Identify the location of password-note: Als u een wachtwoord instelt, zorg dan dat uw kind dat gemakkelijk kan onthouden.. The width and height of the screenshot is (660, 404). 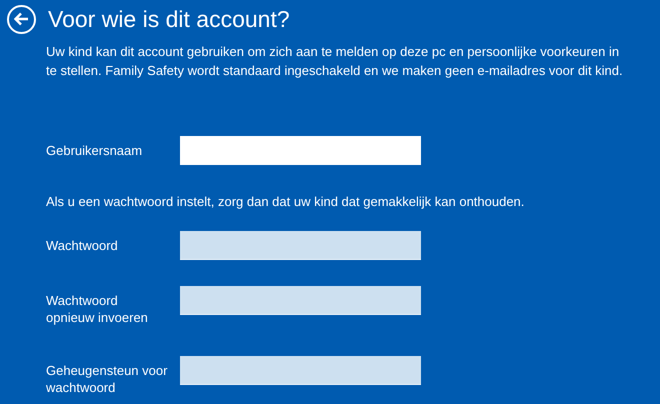
(286, 201).